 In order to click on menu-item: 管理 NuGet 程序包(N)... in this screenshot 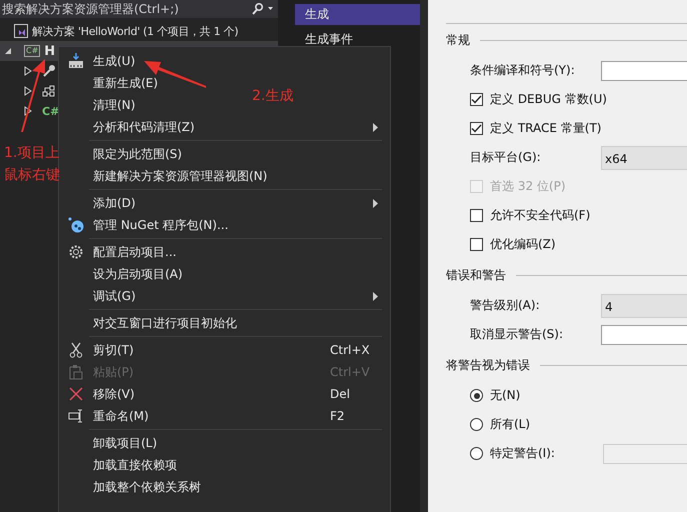, I will do `click(173, 225)`.